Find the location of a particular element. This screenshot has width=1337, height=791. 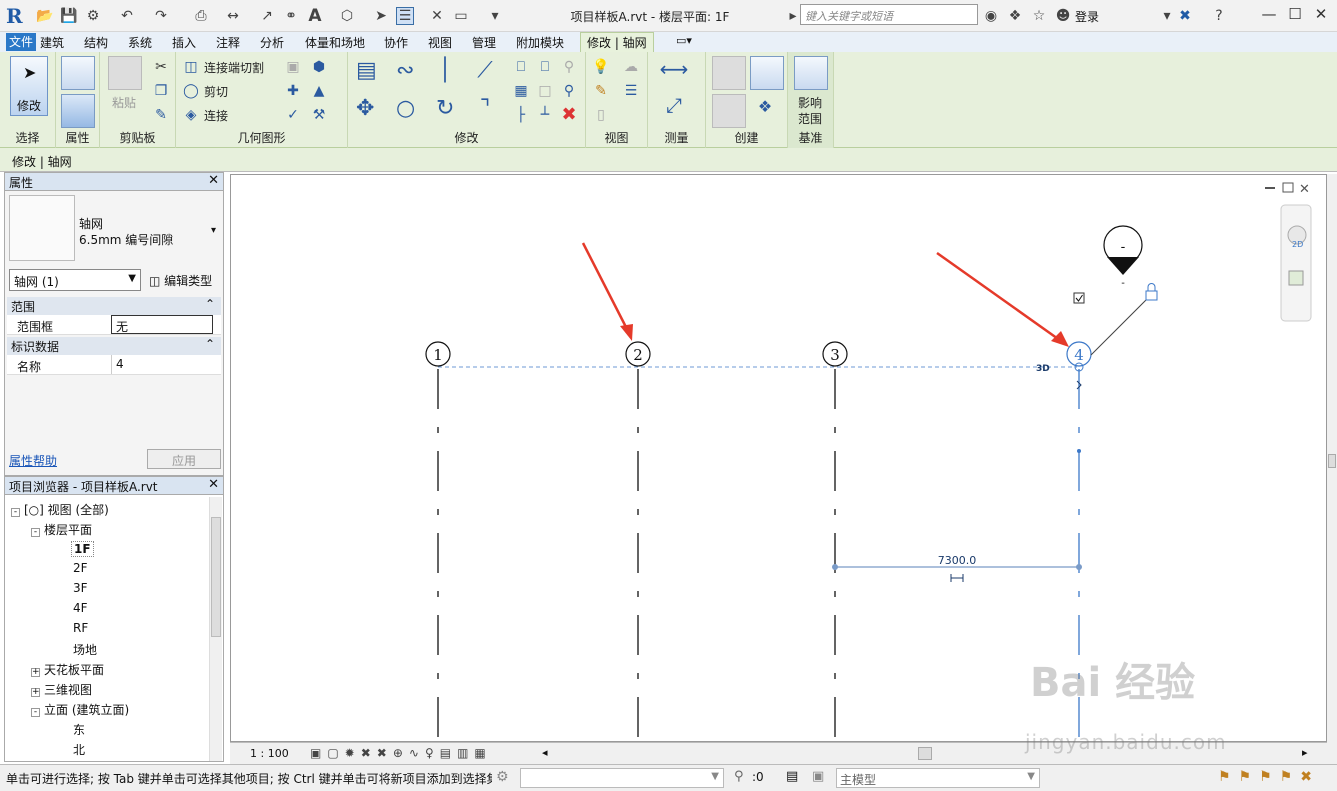

tree-view-3f: 3F is located at coordinates (80, 588).